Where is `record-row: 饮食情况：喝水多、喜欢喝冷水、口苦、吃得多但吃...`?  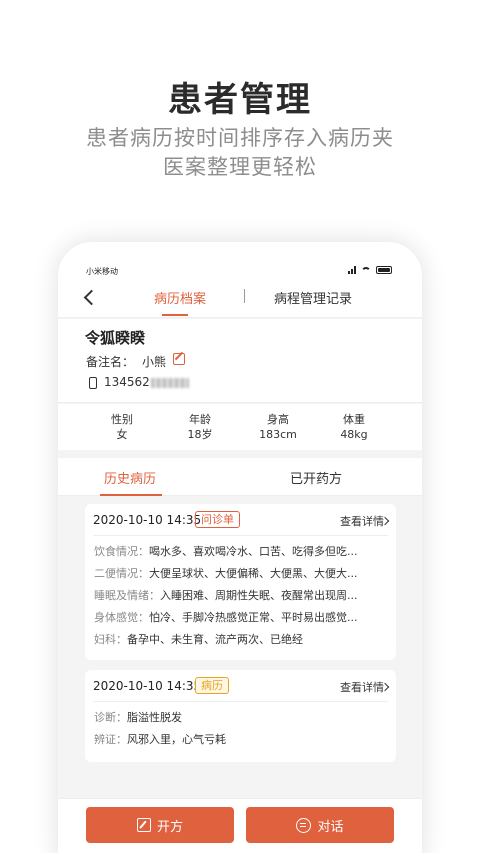 record-row: 饮食情况：喝水多、喜欢喝冷水、口苦、吃得多但吃... is located at coordinates (241, 552).